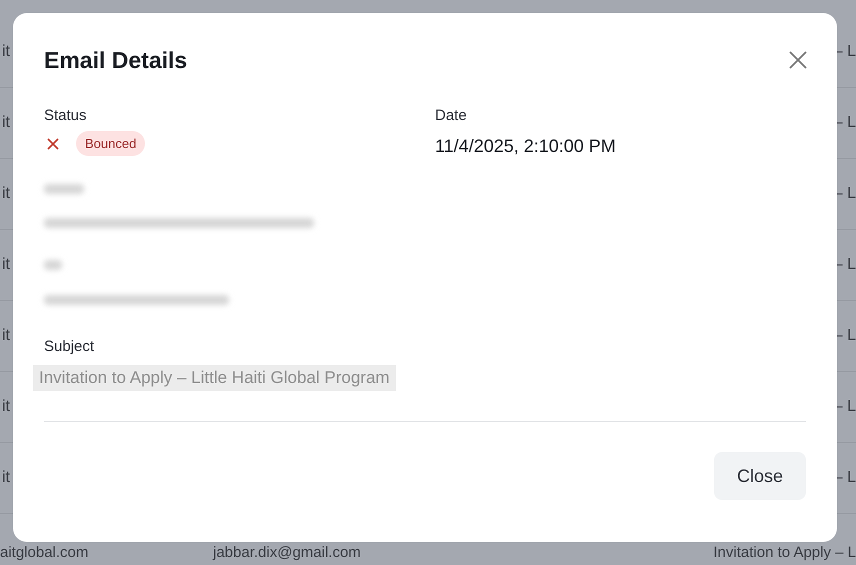 The width and height of the screenshot is (856, 565). I want to click on table-cell: Invitation to Apply – L, so click(784, 552).